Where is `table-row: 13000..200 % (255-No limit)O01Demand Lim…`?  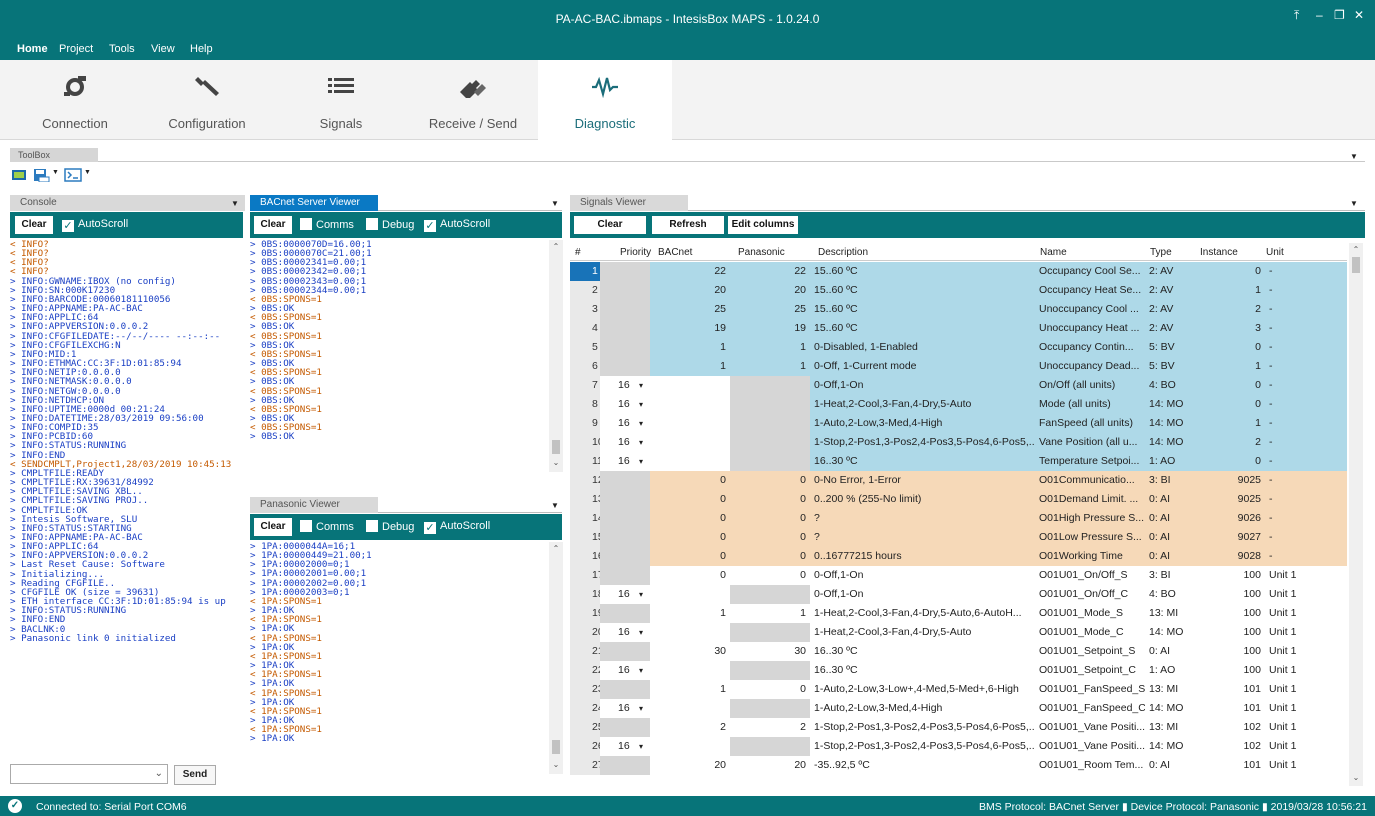
table-row: 13000..200 % (255-No limit)O01Demand Lim… is located at coordinates (958, 499).